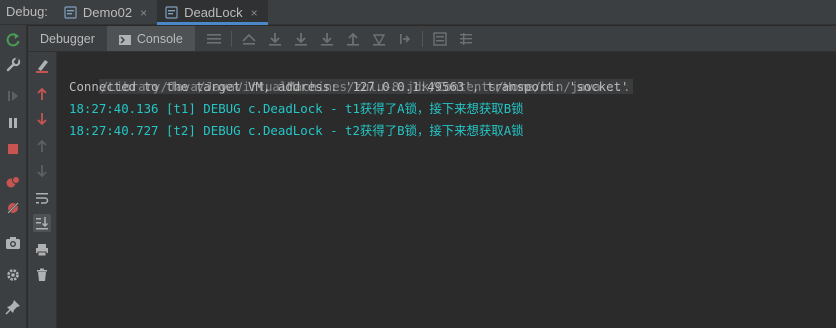 This screenshot has width=836, height=328. I want to click on arrow-up-icon, so click(42, 94).